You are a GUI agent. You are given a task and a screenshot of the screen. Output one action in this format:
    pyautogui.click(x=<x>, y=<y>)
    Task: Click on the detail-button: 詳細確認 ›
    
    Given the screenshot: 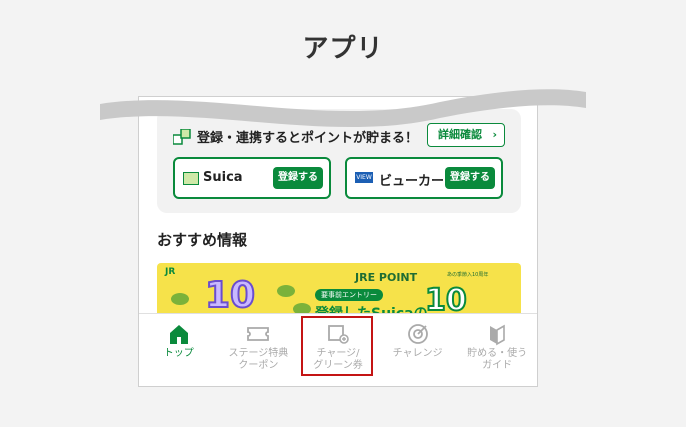 What is the action you would take?
    pyautogui.click(x=466, y=135)
    